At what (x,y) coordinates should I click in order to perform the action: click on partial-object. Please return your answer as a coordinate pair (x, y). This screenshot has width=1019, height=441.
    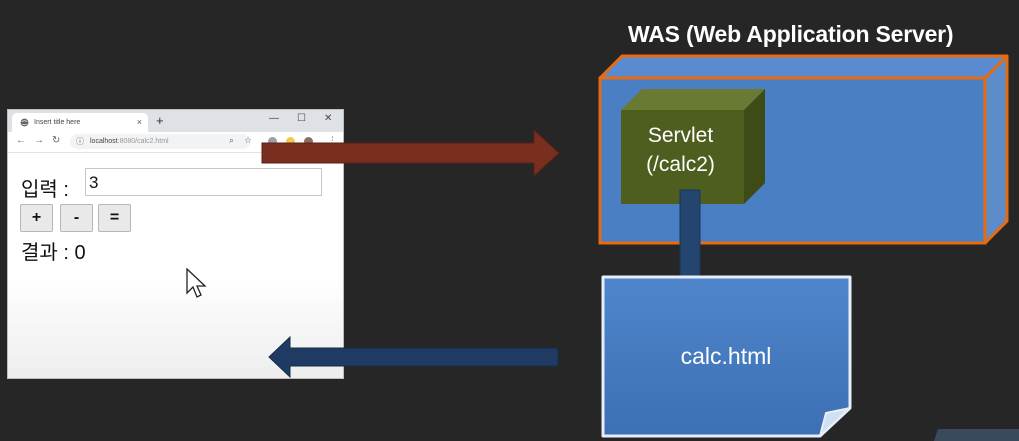
    Looking at the image, I should click on (976, 435).